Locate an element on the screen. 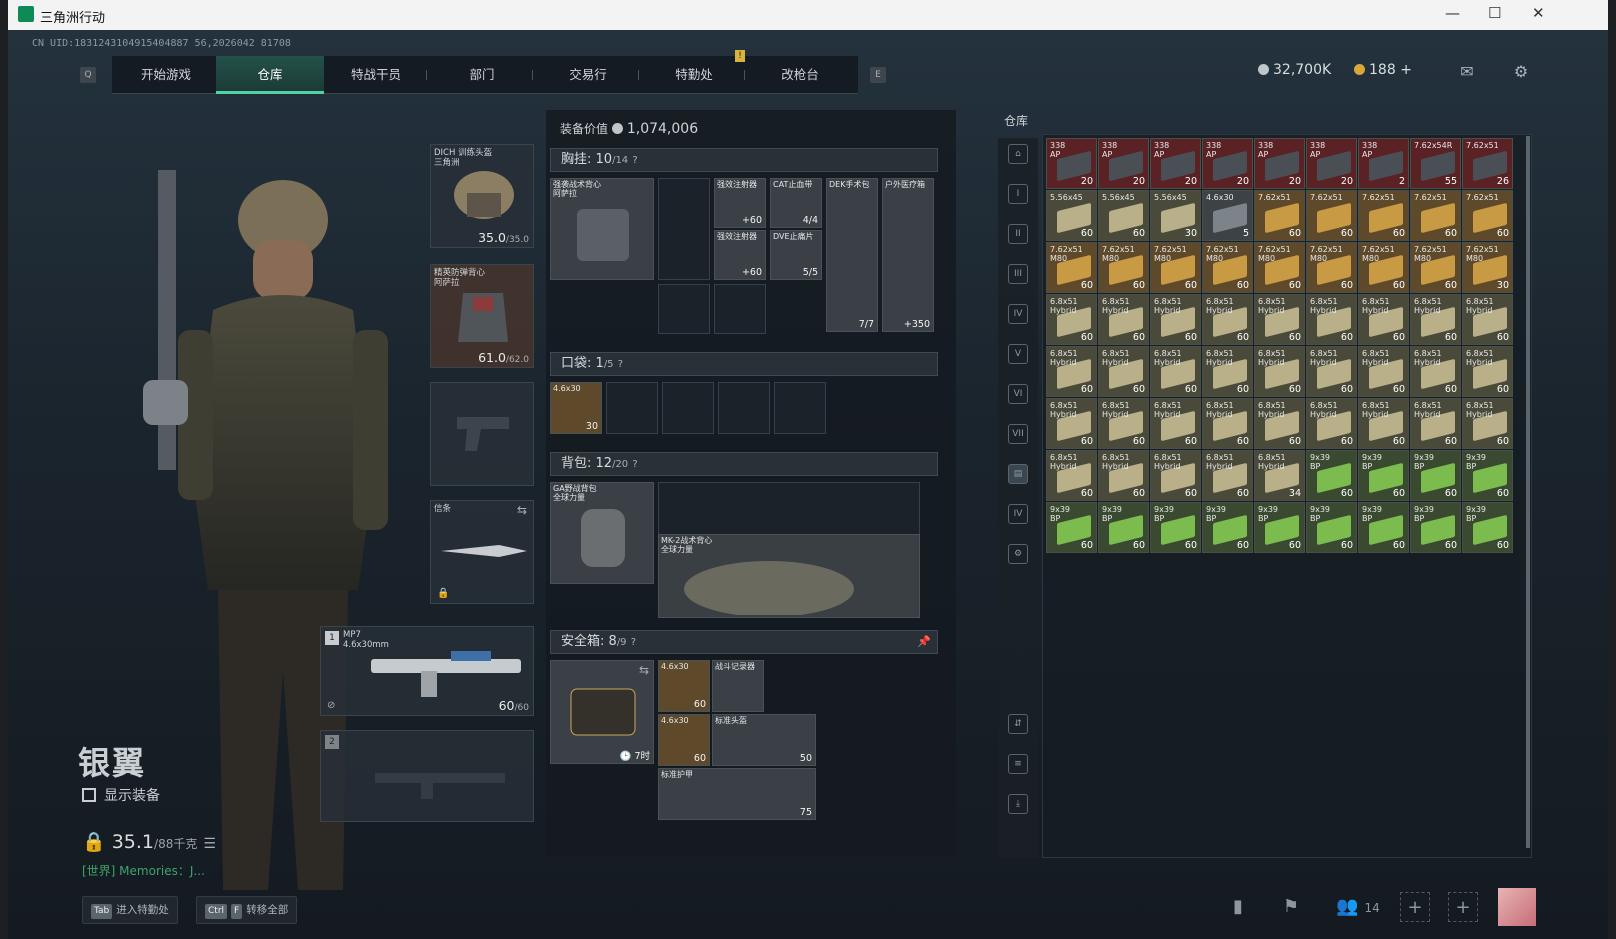  pocket-ammo-item: 4.6x30 30 is located at coordinates (576, 408).